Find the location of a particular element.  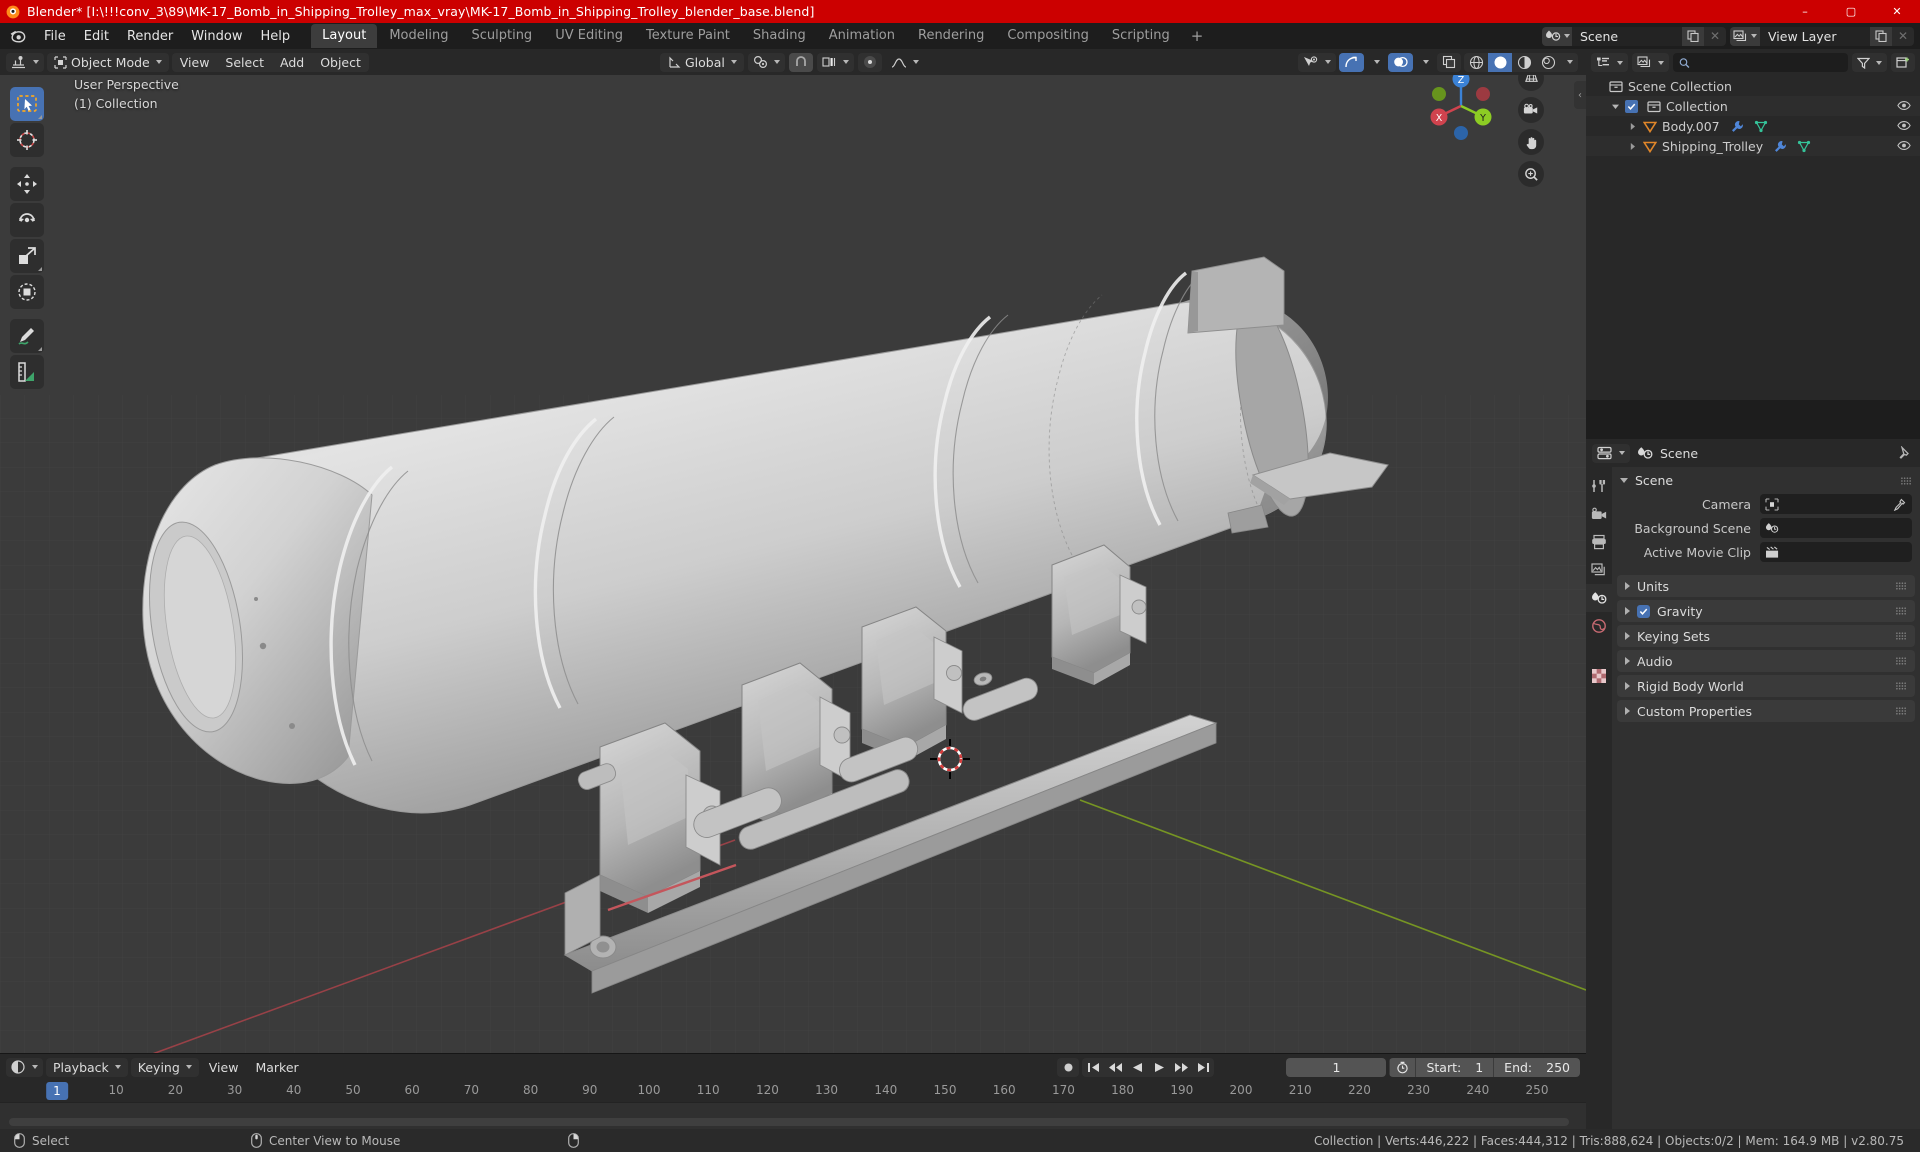

snap-target-dropdown is located at coordinates (835, 62).